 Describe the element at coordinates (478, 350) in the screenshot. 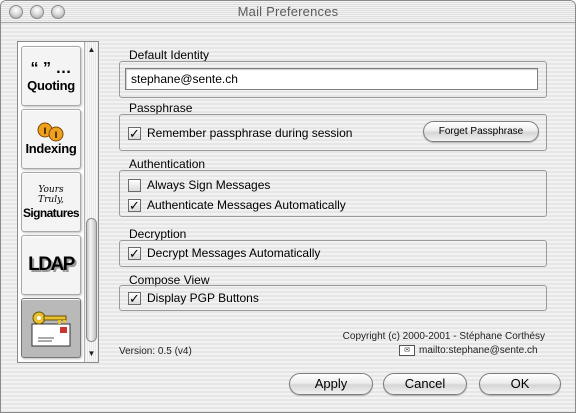

I see `mailto-link: mailto:stephane@sente.ch` at that location.